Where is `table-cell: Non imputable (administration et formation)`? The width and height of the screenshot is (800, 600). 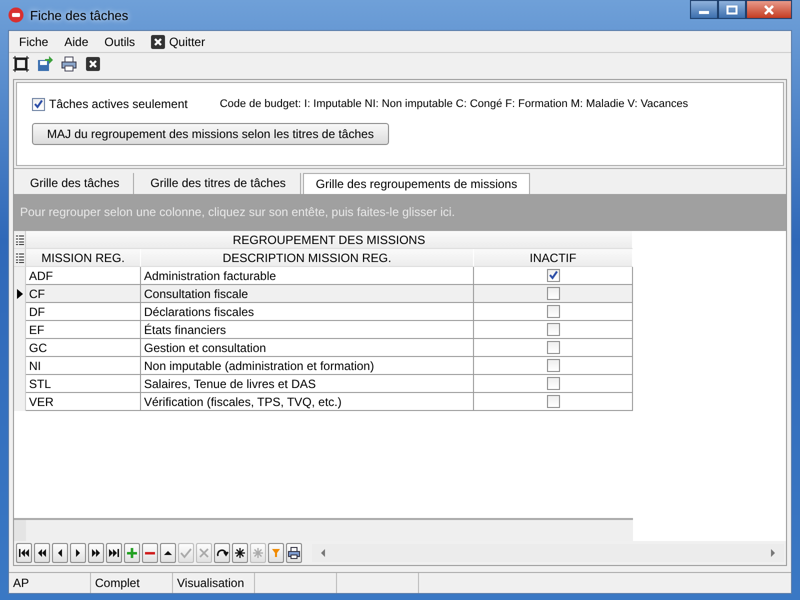 table-cell: Non imputable (administration et formation) is located at coordinates (307, 366).